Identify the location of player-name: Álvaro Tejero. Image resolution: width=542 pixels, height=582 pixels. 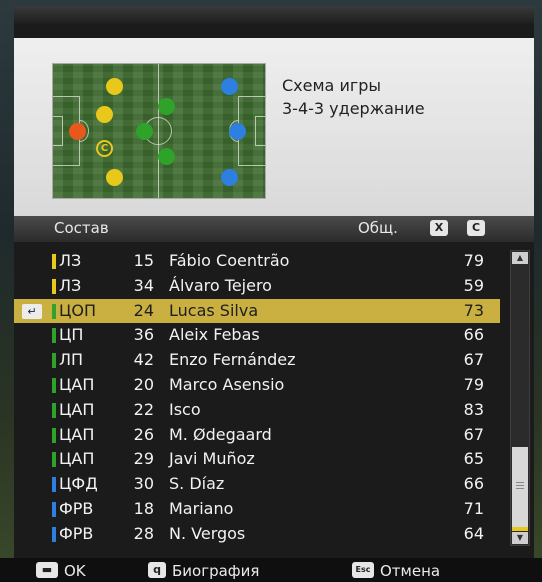
(220, 285).